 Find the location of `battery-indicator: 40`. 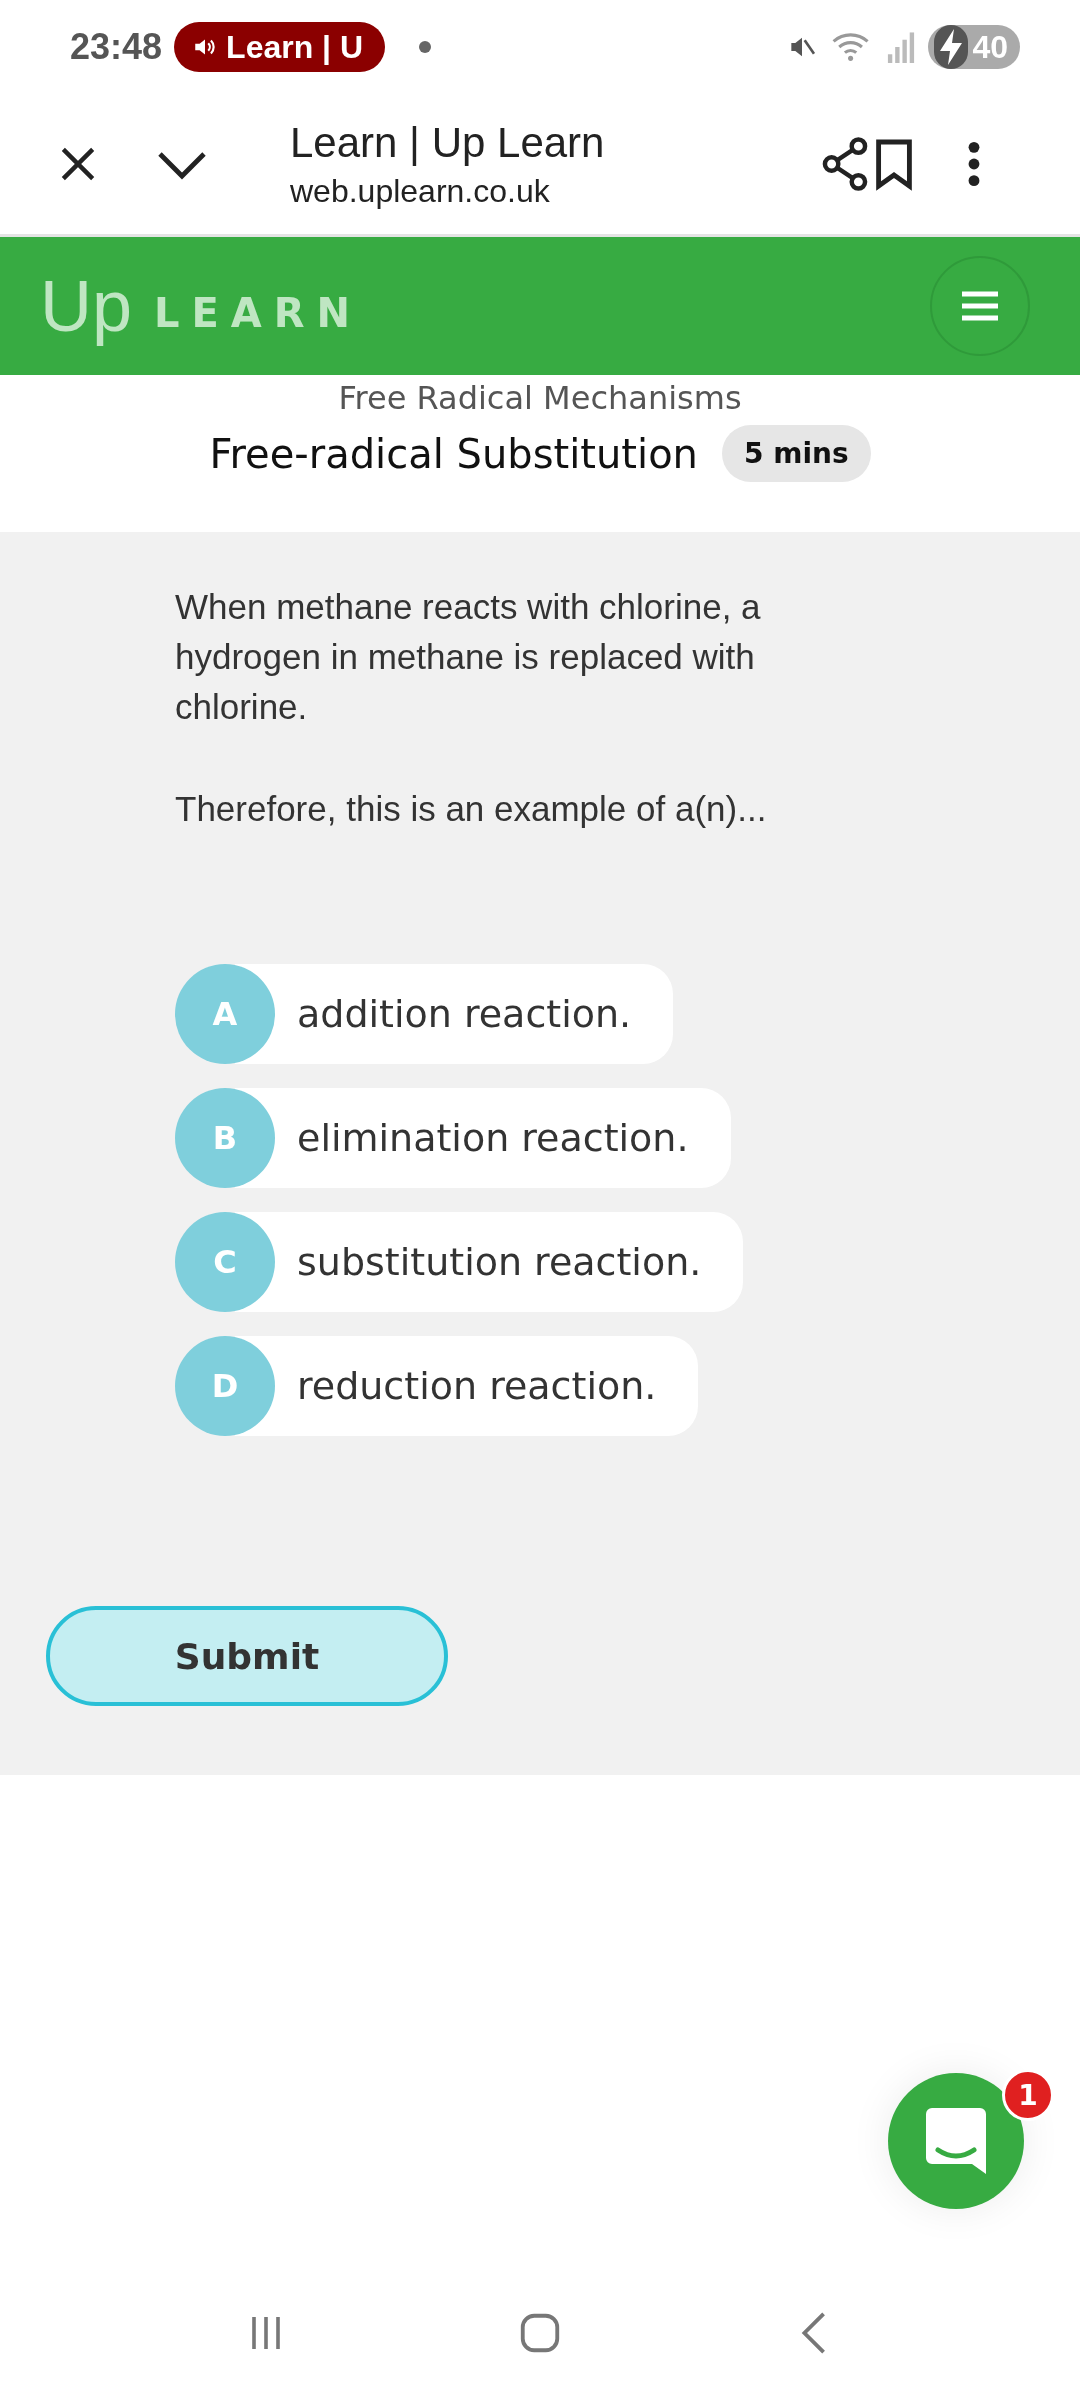

battery-indicator: 40 is located at coordinates (974, 47).